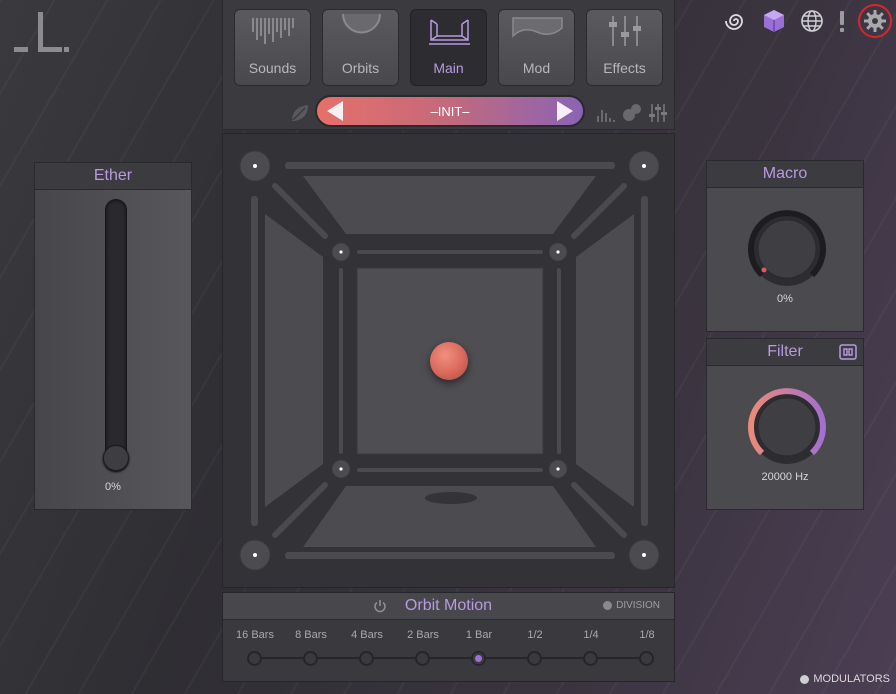 The height and width of the screenshot is (694, 896). I want to click on orbit-motion-header: Orbit Motion DIVISION, so click(448, 606).